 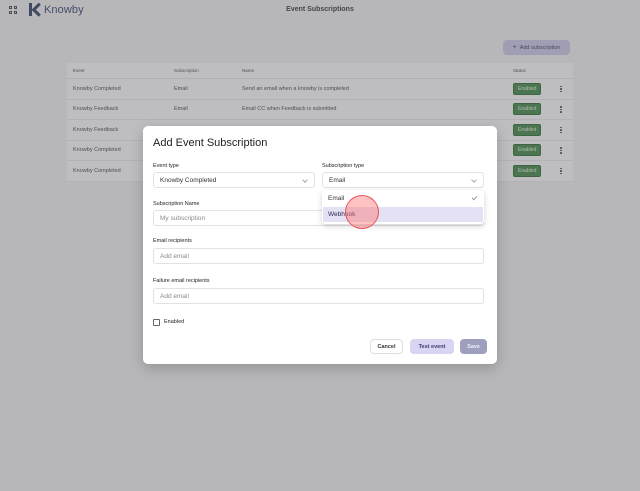 What do you see at coordinates (403, 180) in the screenshot?
I see `subscription-type-select: Email` at bounding box center [403, 180].